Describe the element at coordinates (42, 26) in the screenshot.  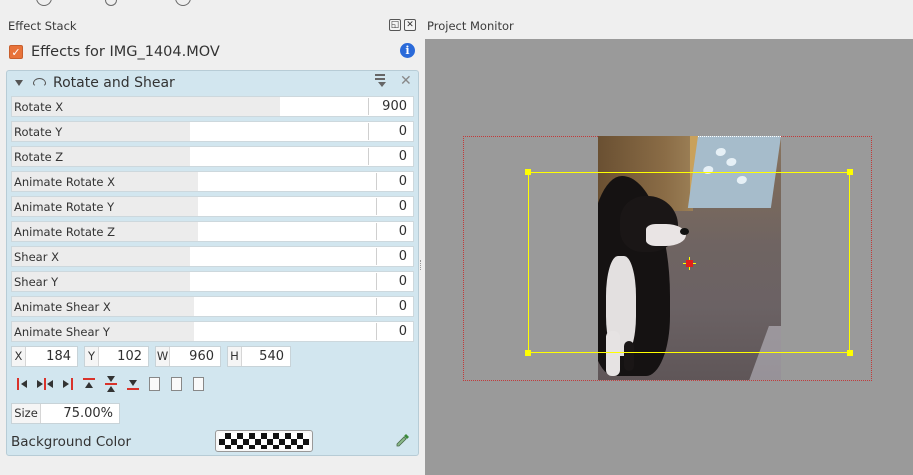
I see `effect-stack-title: Effect Stack` at that location.